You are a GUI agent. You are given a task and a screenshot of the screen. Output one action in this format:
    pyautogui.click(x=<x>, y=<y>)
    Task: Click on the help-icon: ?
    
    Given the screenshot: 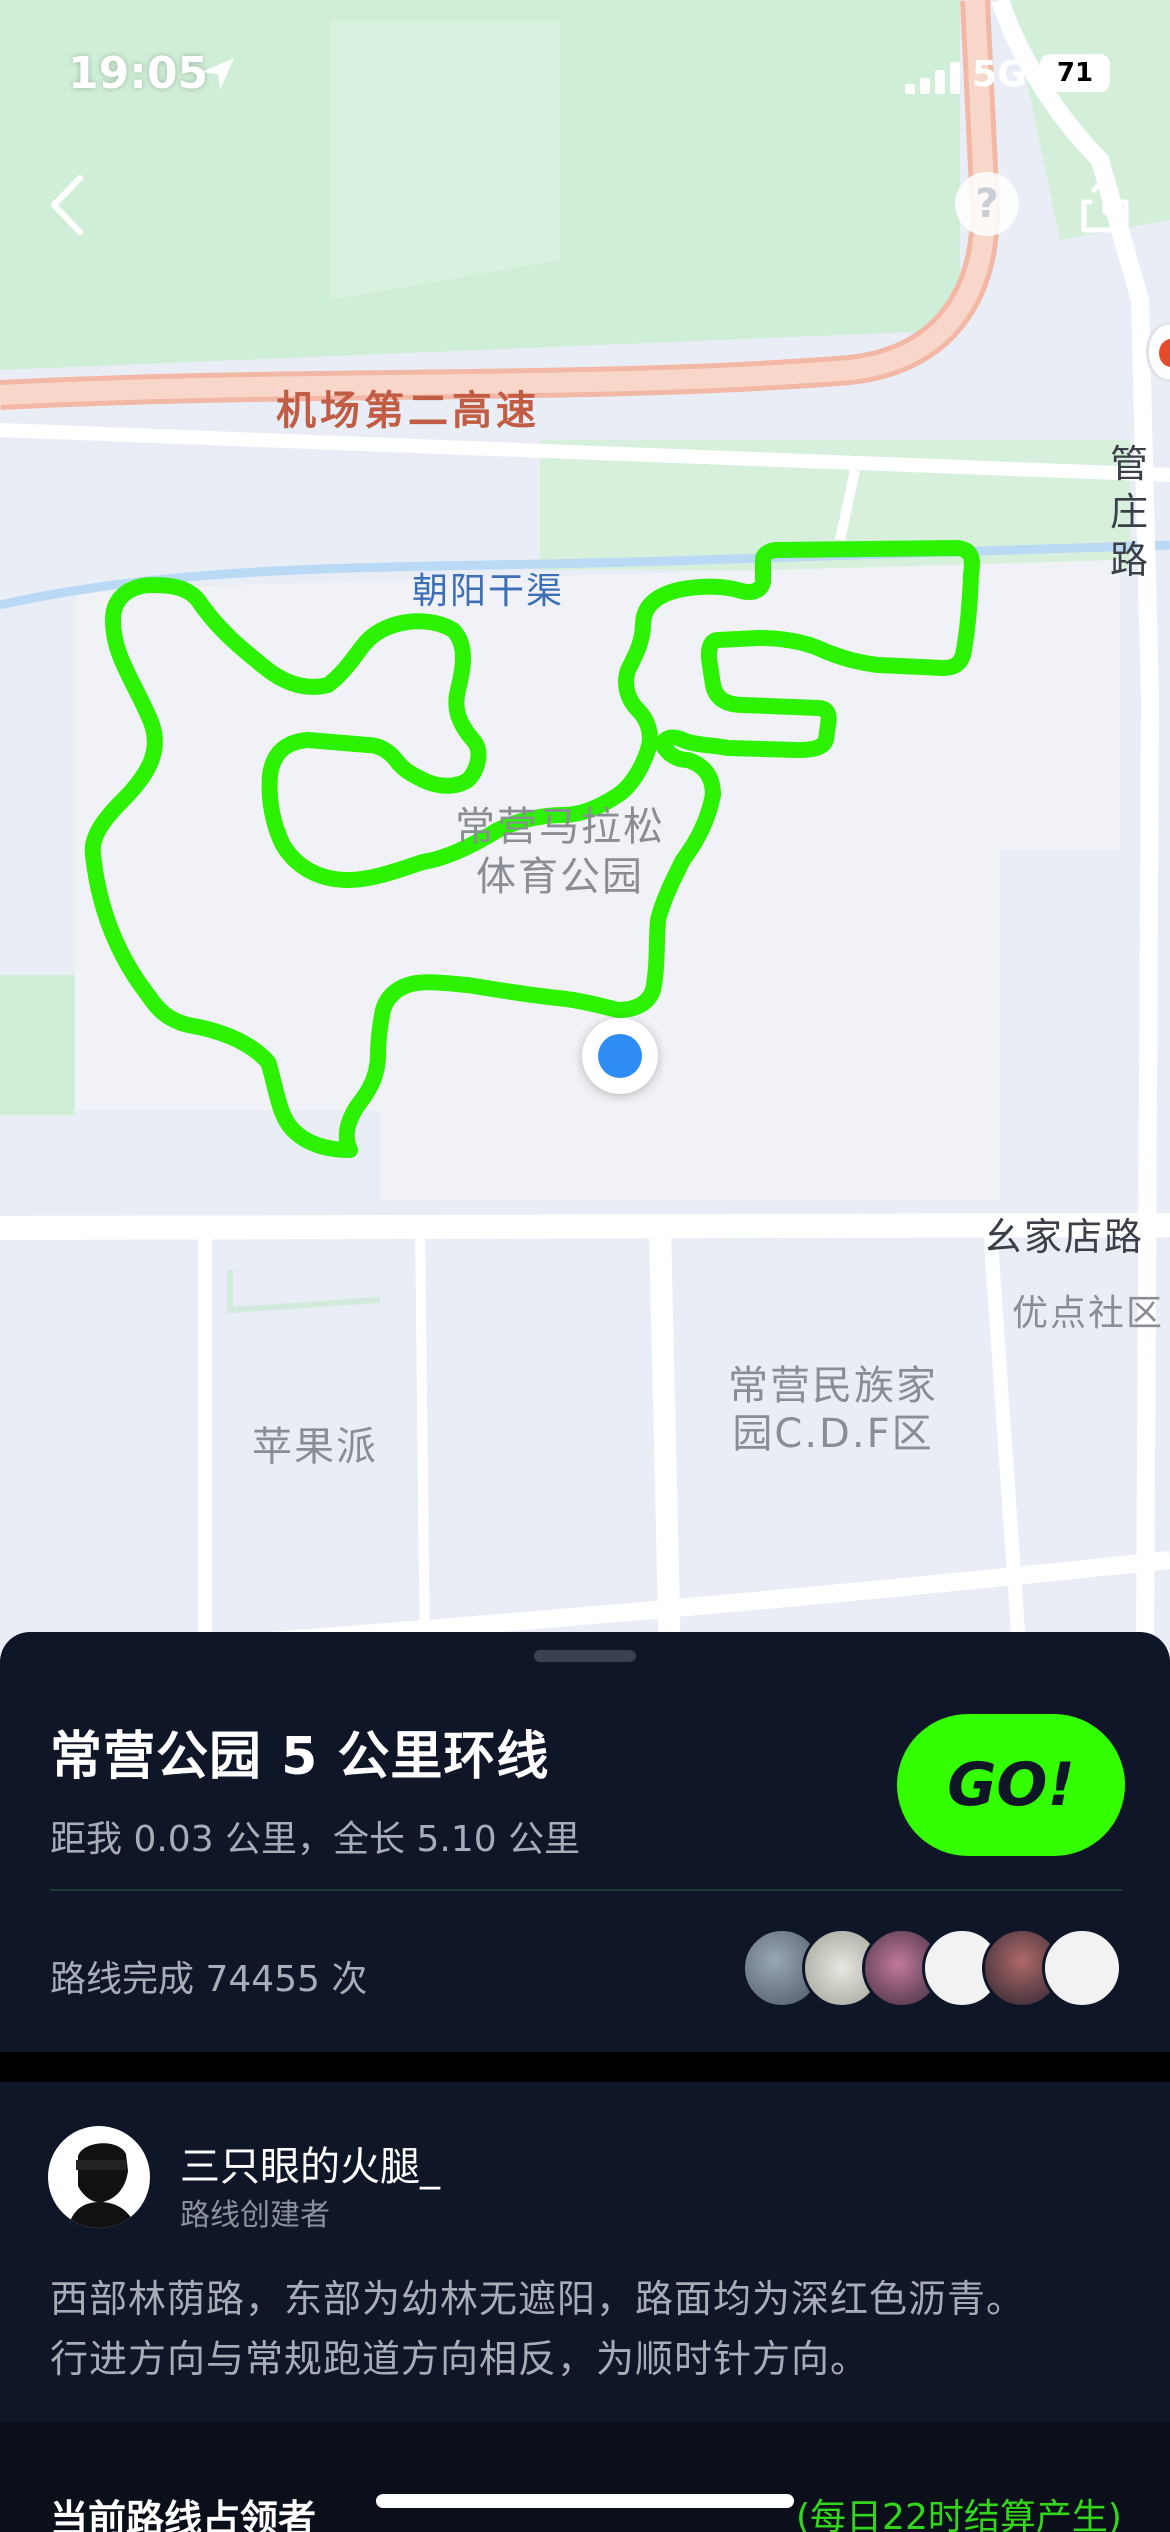 What is the action you would take?
    pyautogui.click(x=987, y=204)
    